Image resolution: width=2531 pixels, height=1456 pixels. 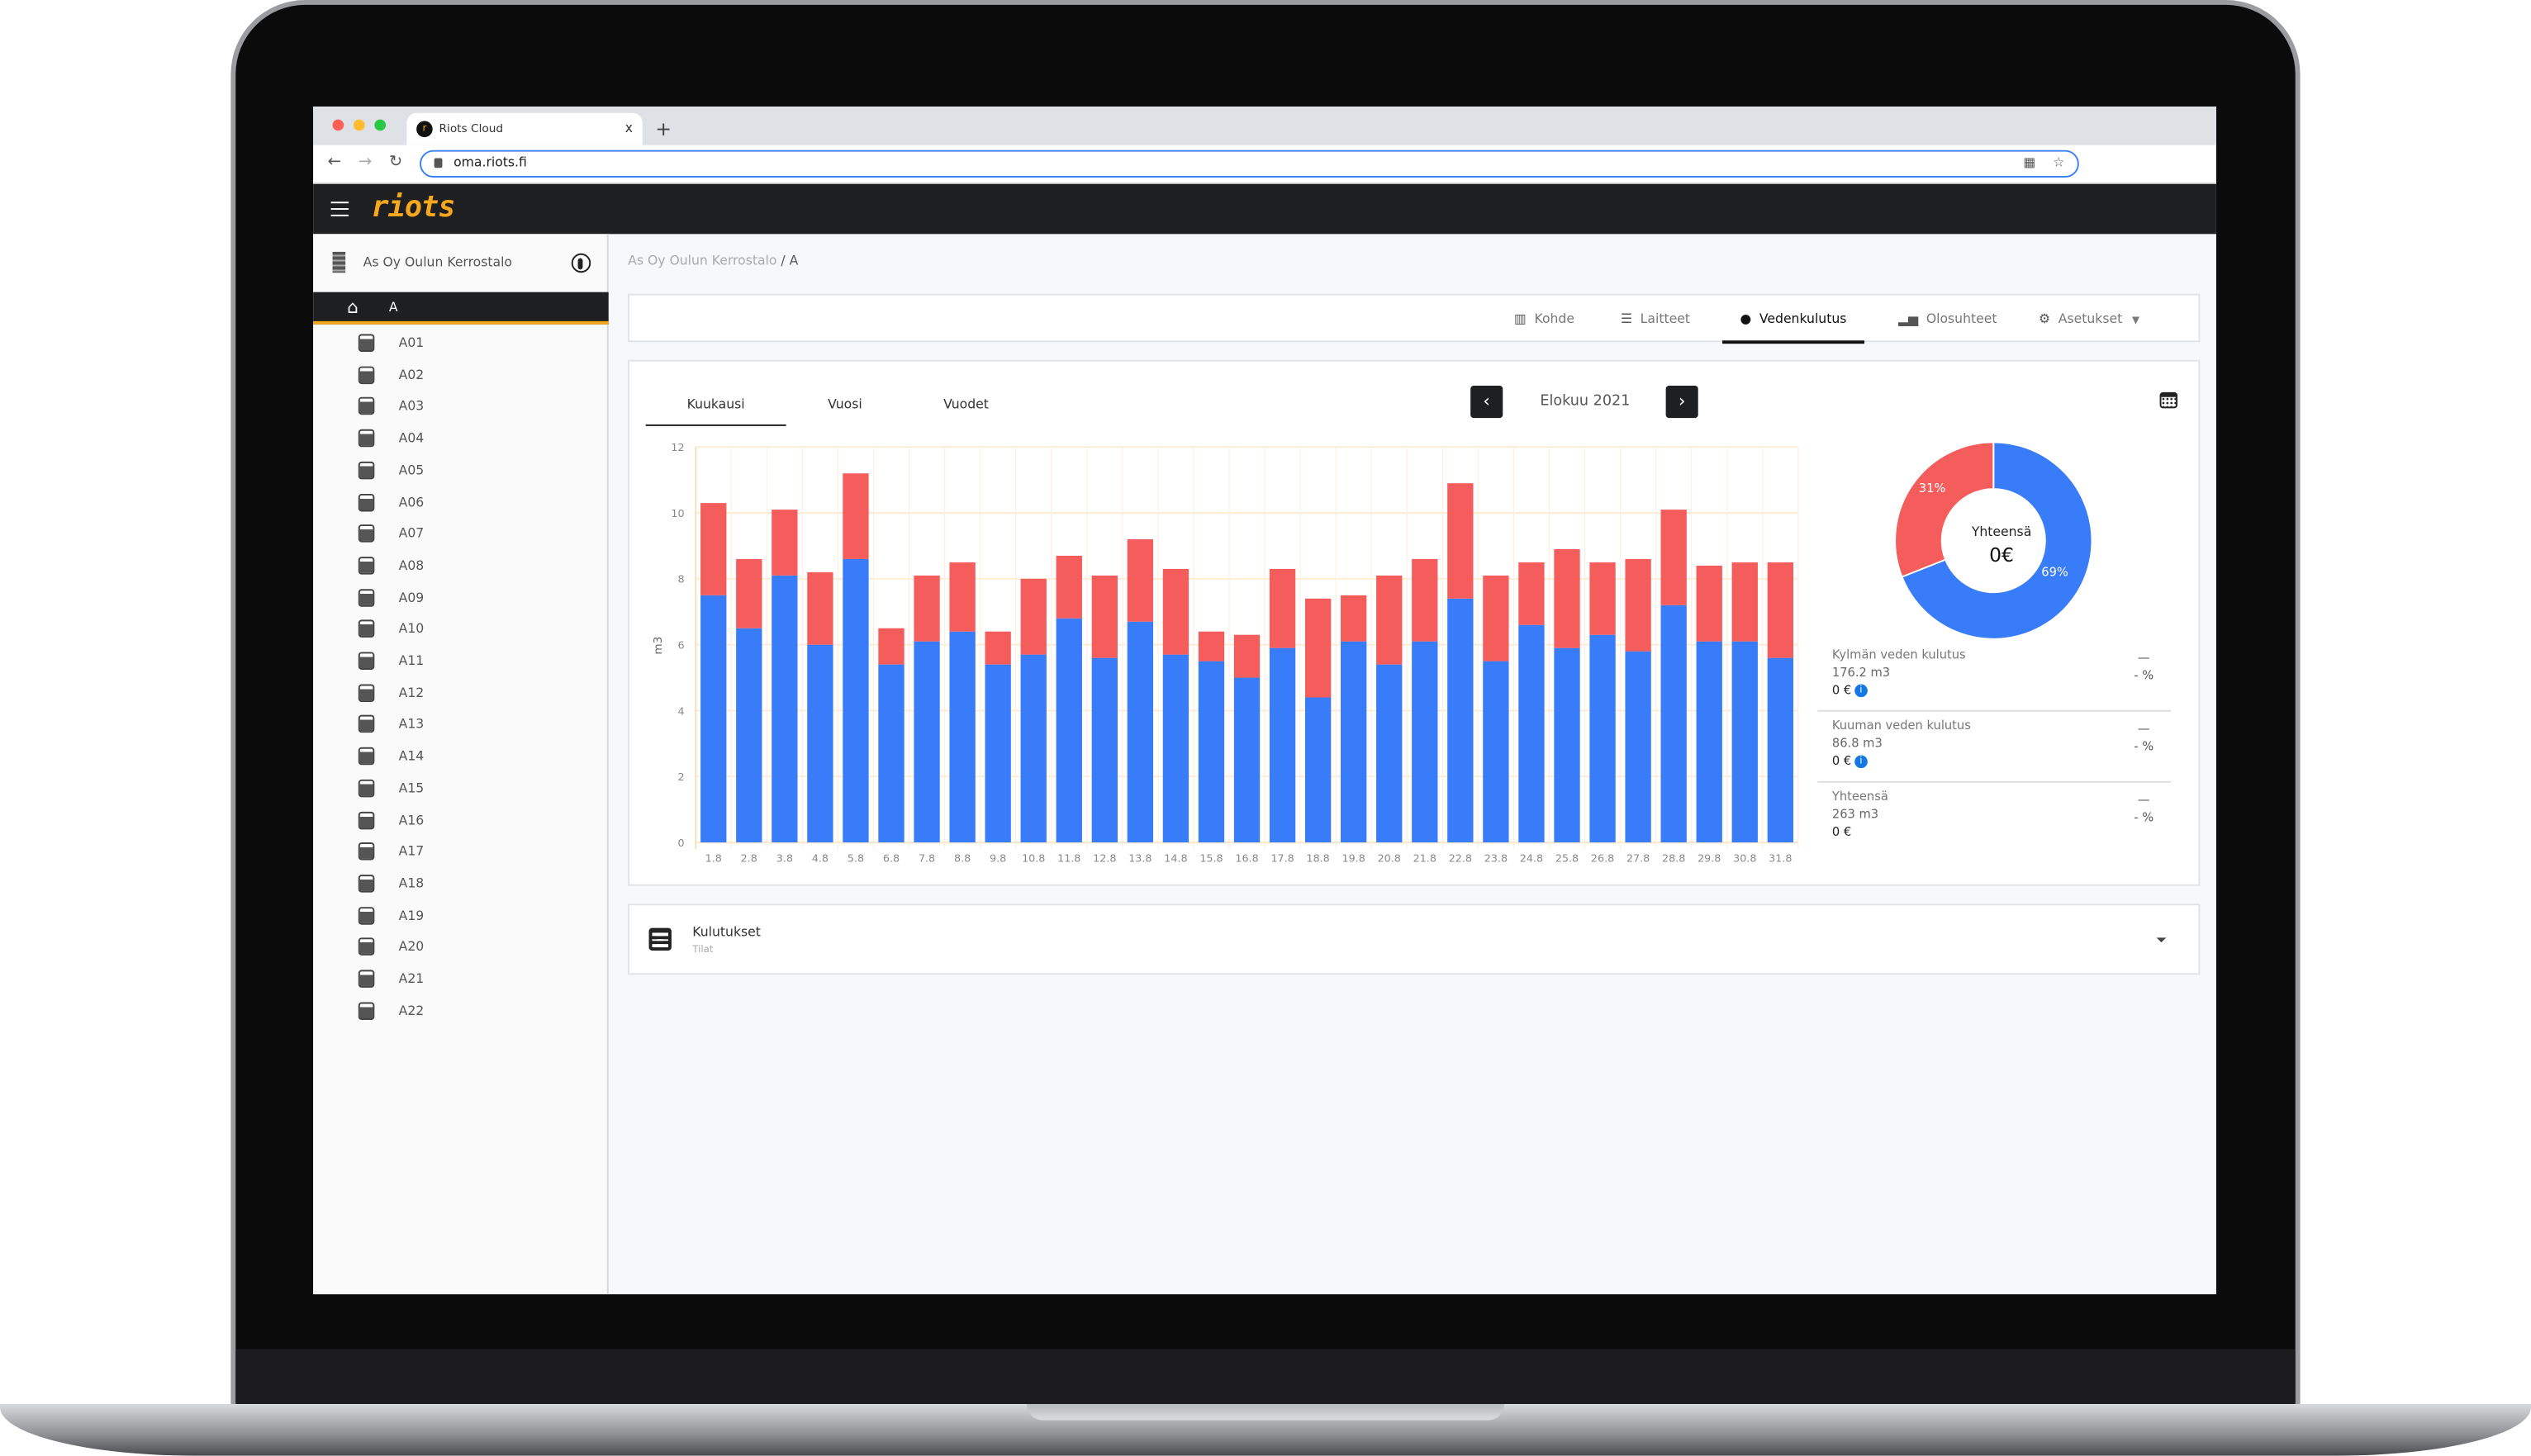 What do you see at coordinates (581, 263) in the screenshot?
I see `user-account-icon` at bounding box center [581, 263].